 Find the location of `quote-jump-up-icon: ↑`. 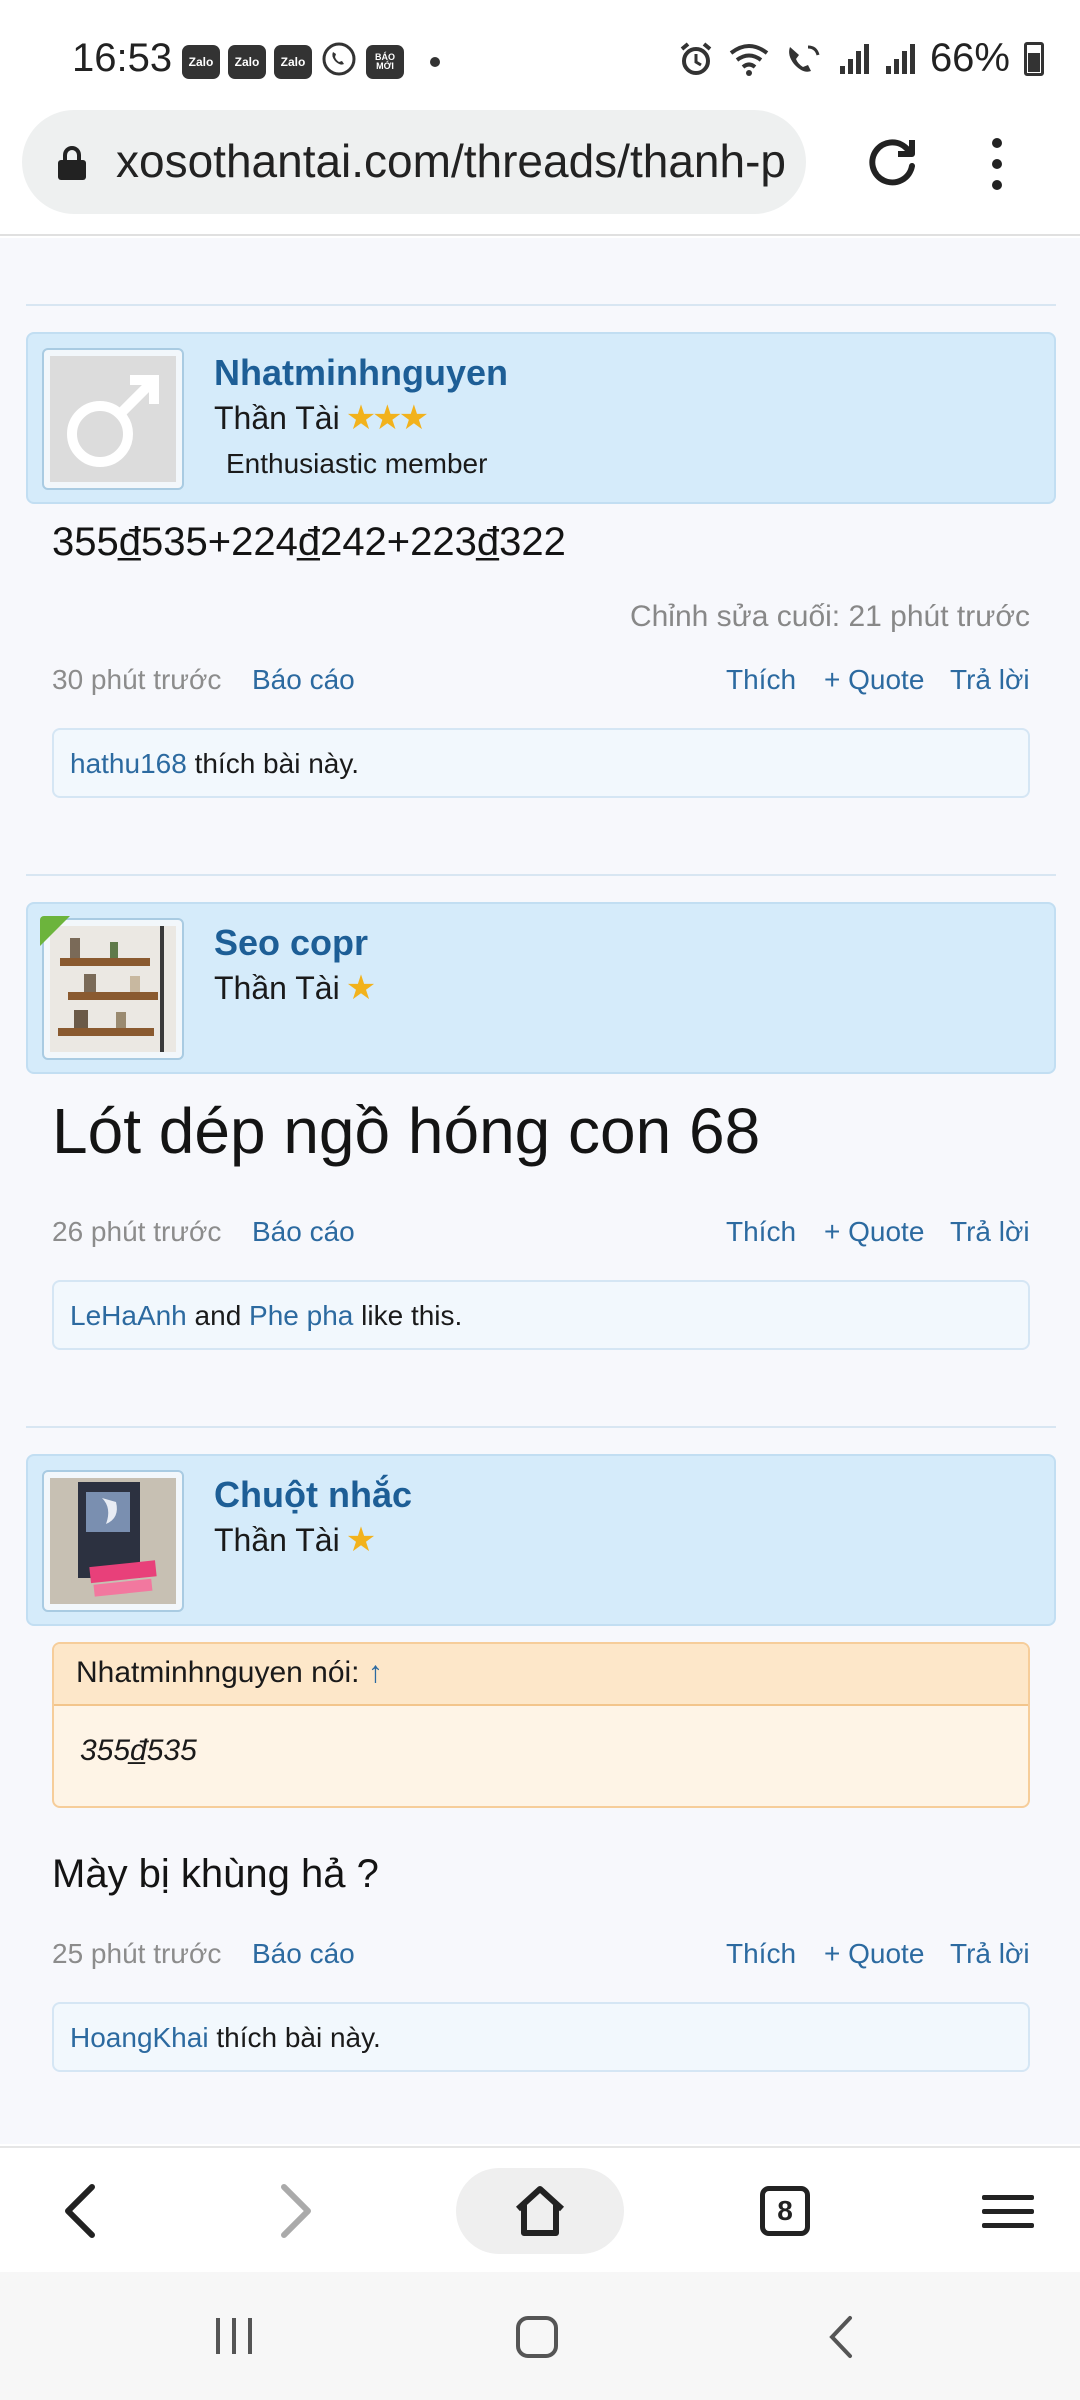

quote-jump-up-icon: ↑ is located at coordinates (375, 1672).